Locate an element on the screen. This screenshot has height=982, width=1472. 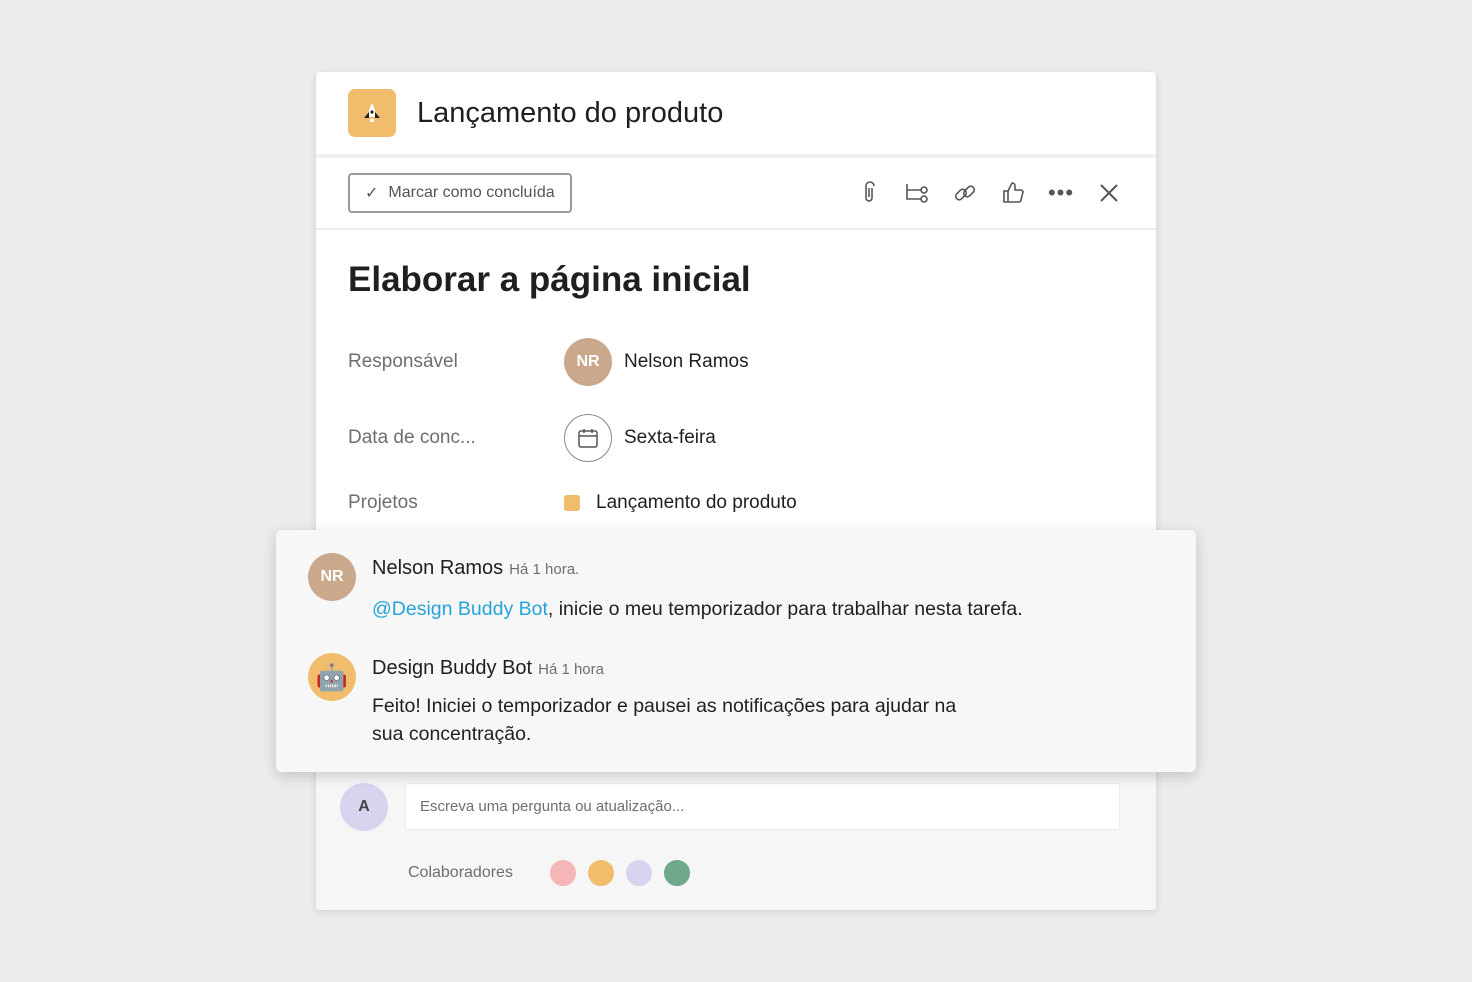
assignee-value: Nelson Ramos is located at coordinates (686, 362).